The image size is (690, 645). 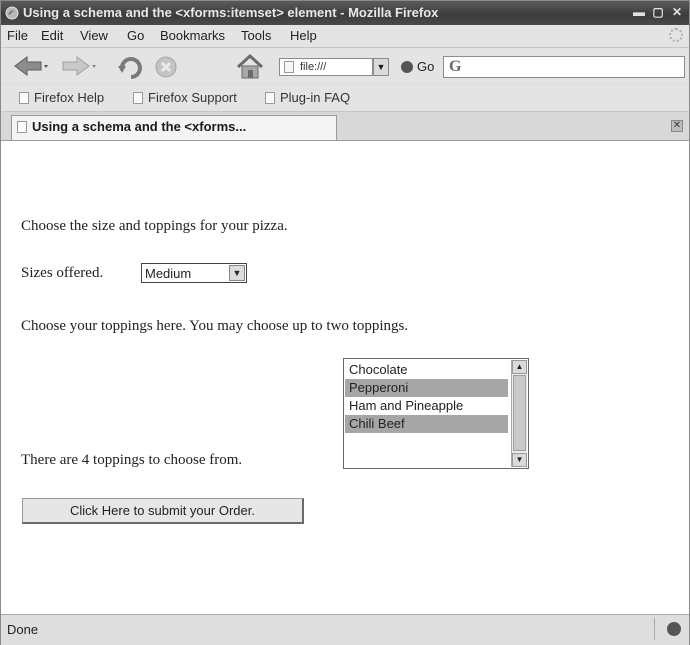 What do you see at coordinates (674, 629) in the screenshot?
I see `status-indicator-icon` at bounding box center [674, 629].